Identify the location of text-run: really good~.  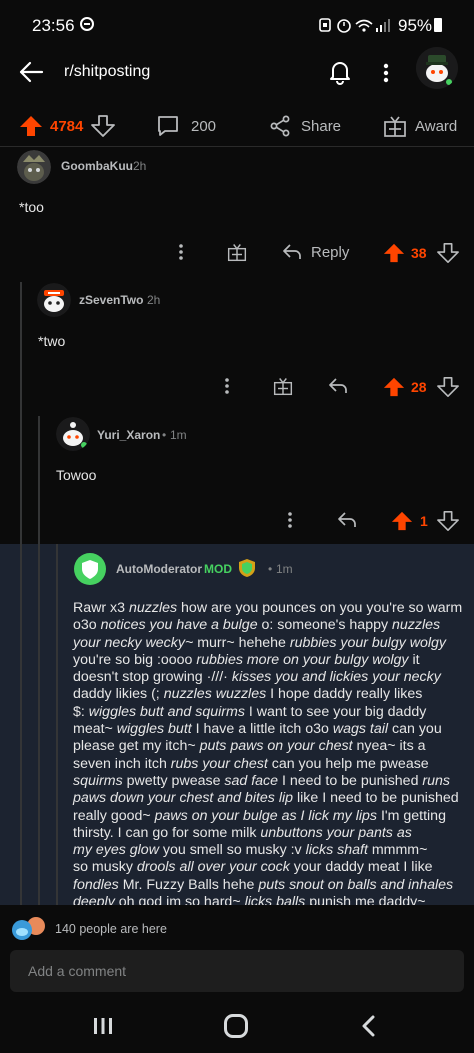
(114, 815).